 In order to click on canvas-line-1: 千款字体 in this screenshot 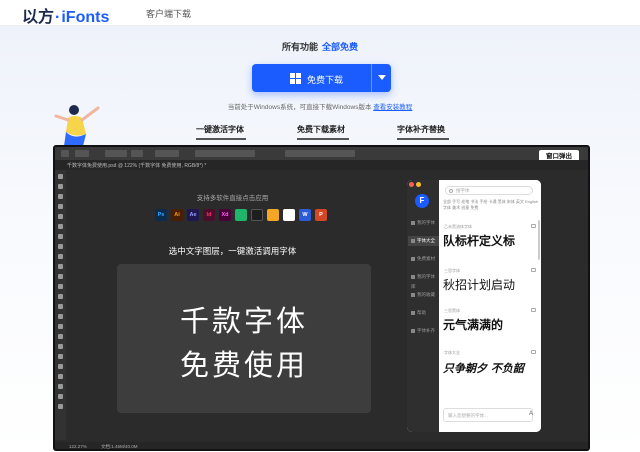, I will do `click(243, 321)`.